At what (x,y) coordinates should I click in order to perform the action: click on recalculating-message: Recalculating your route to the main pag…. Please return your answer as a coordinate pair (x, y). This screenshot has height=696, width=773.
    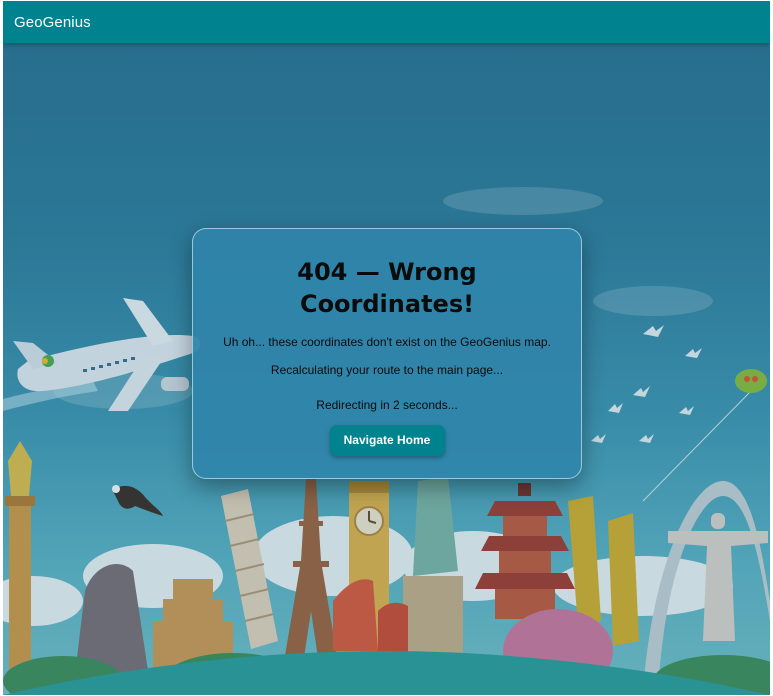
    Looking at the image, I should click on (387, 370).